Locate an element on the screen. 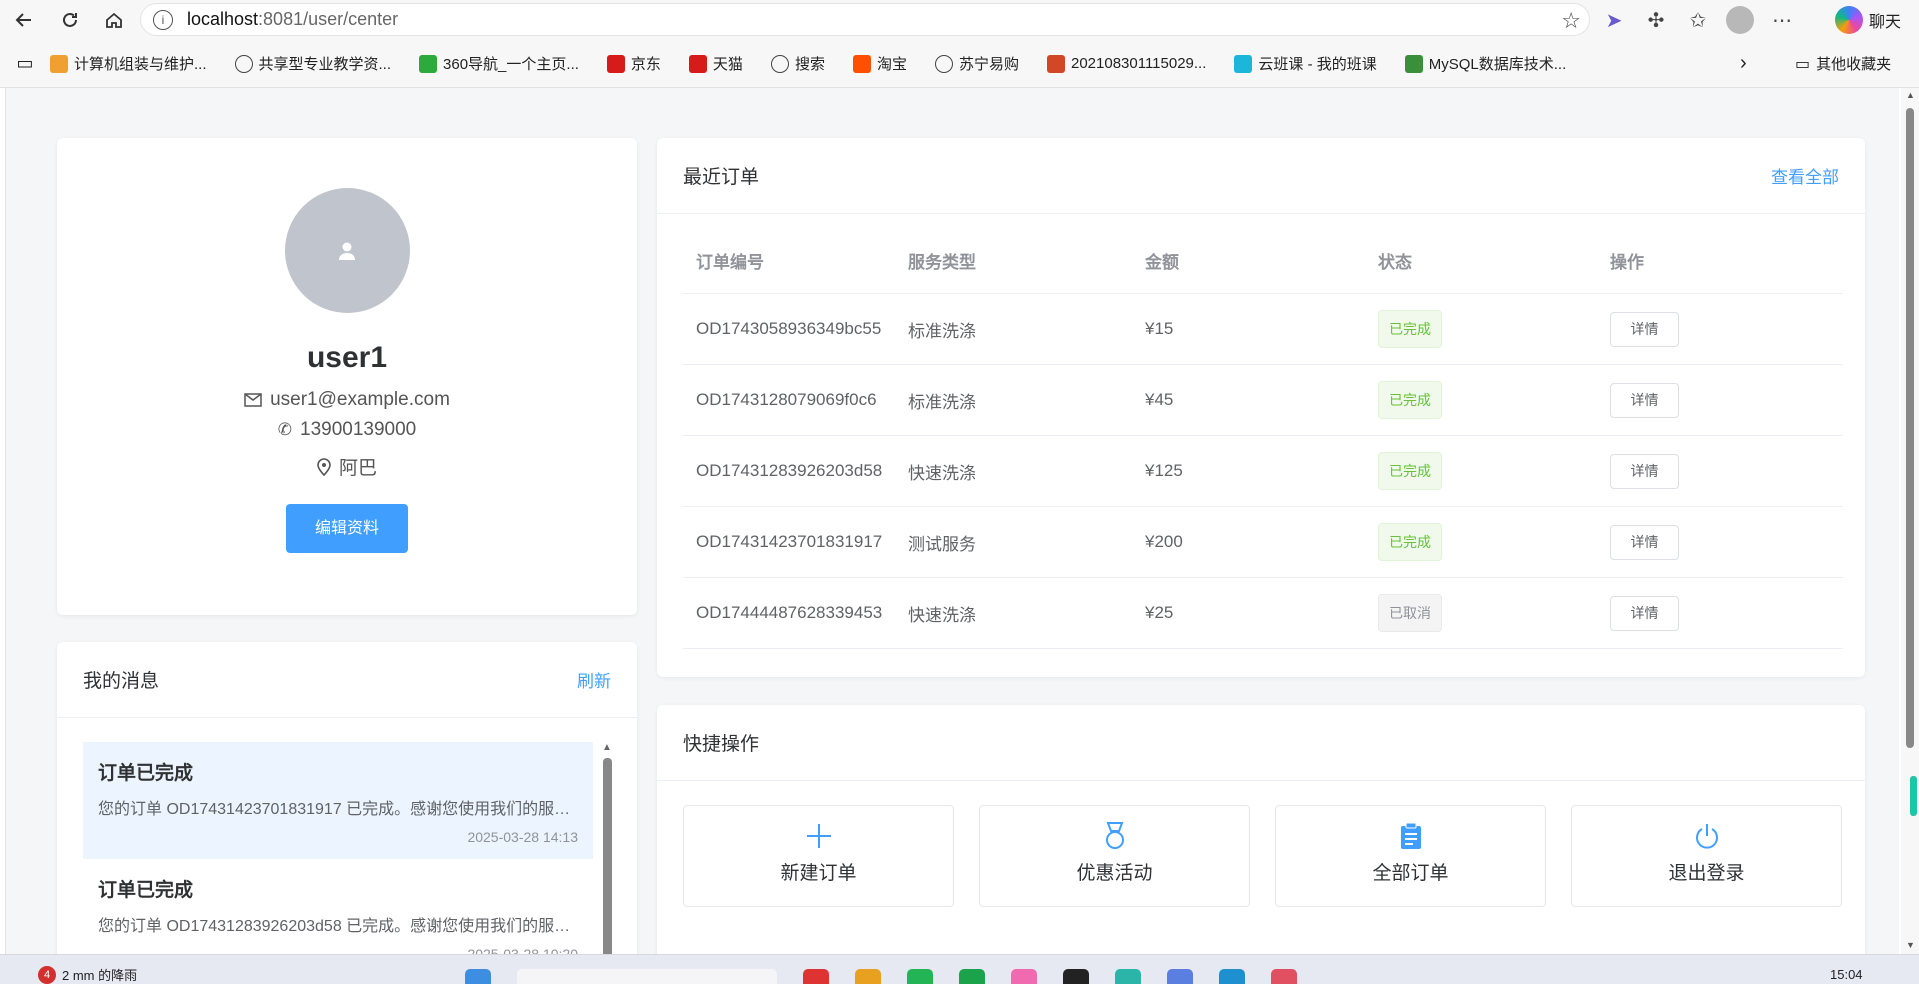 The height and width of the screenshot is (984, 1919). favorites-icon: ✩ is located at coordinates (1698, 20).